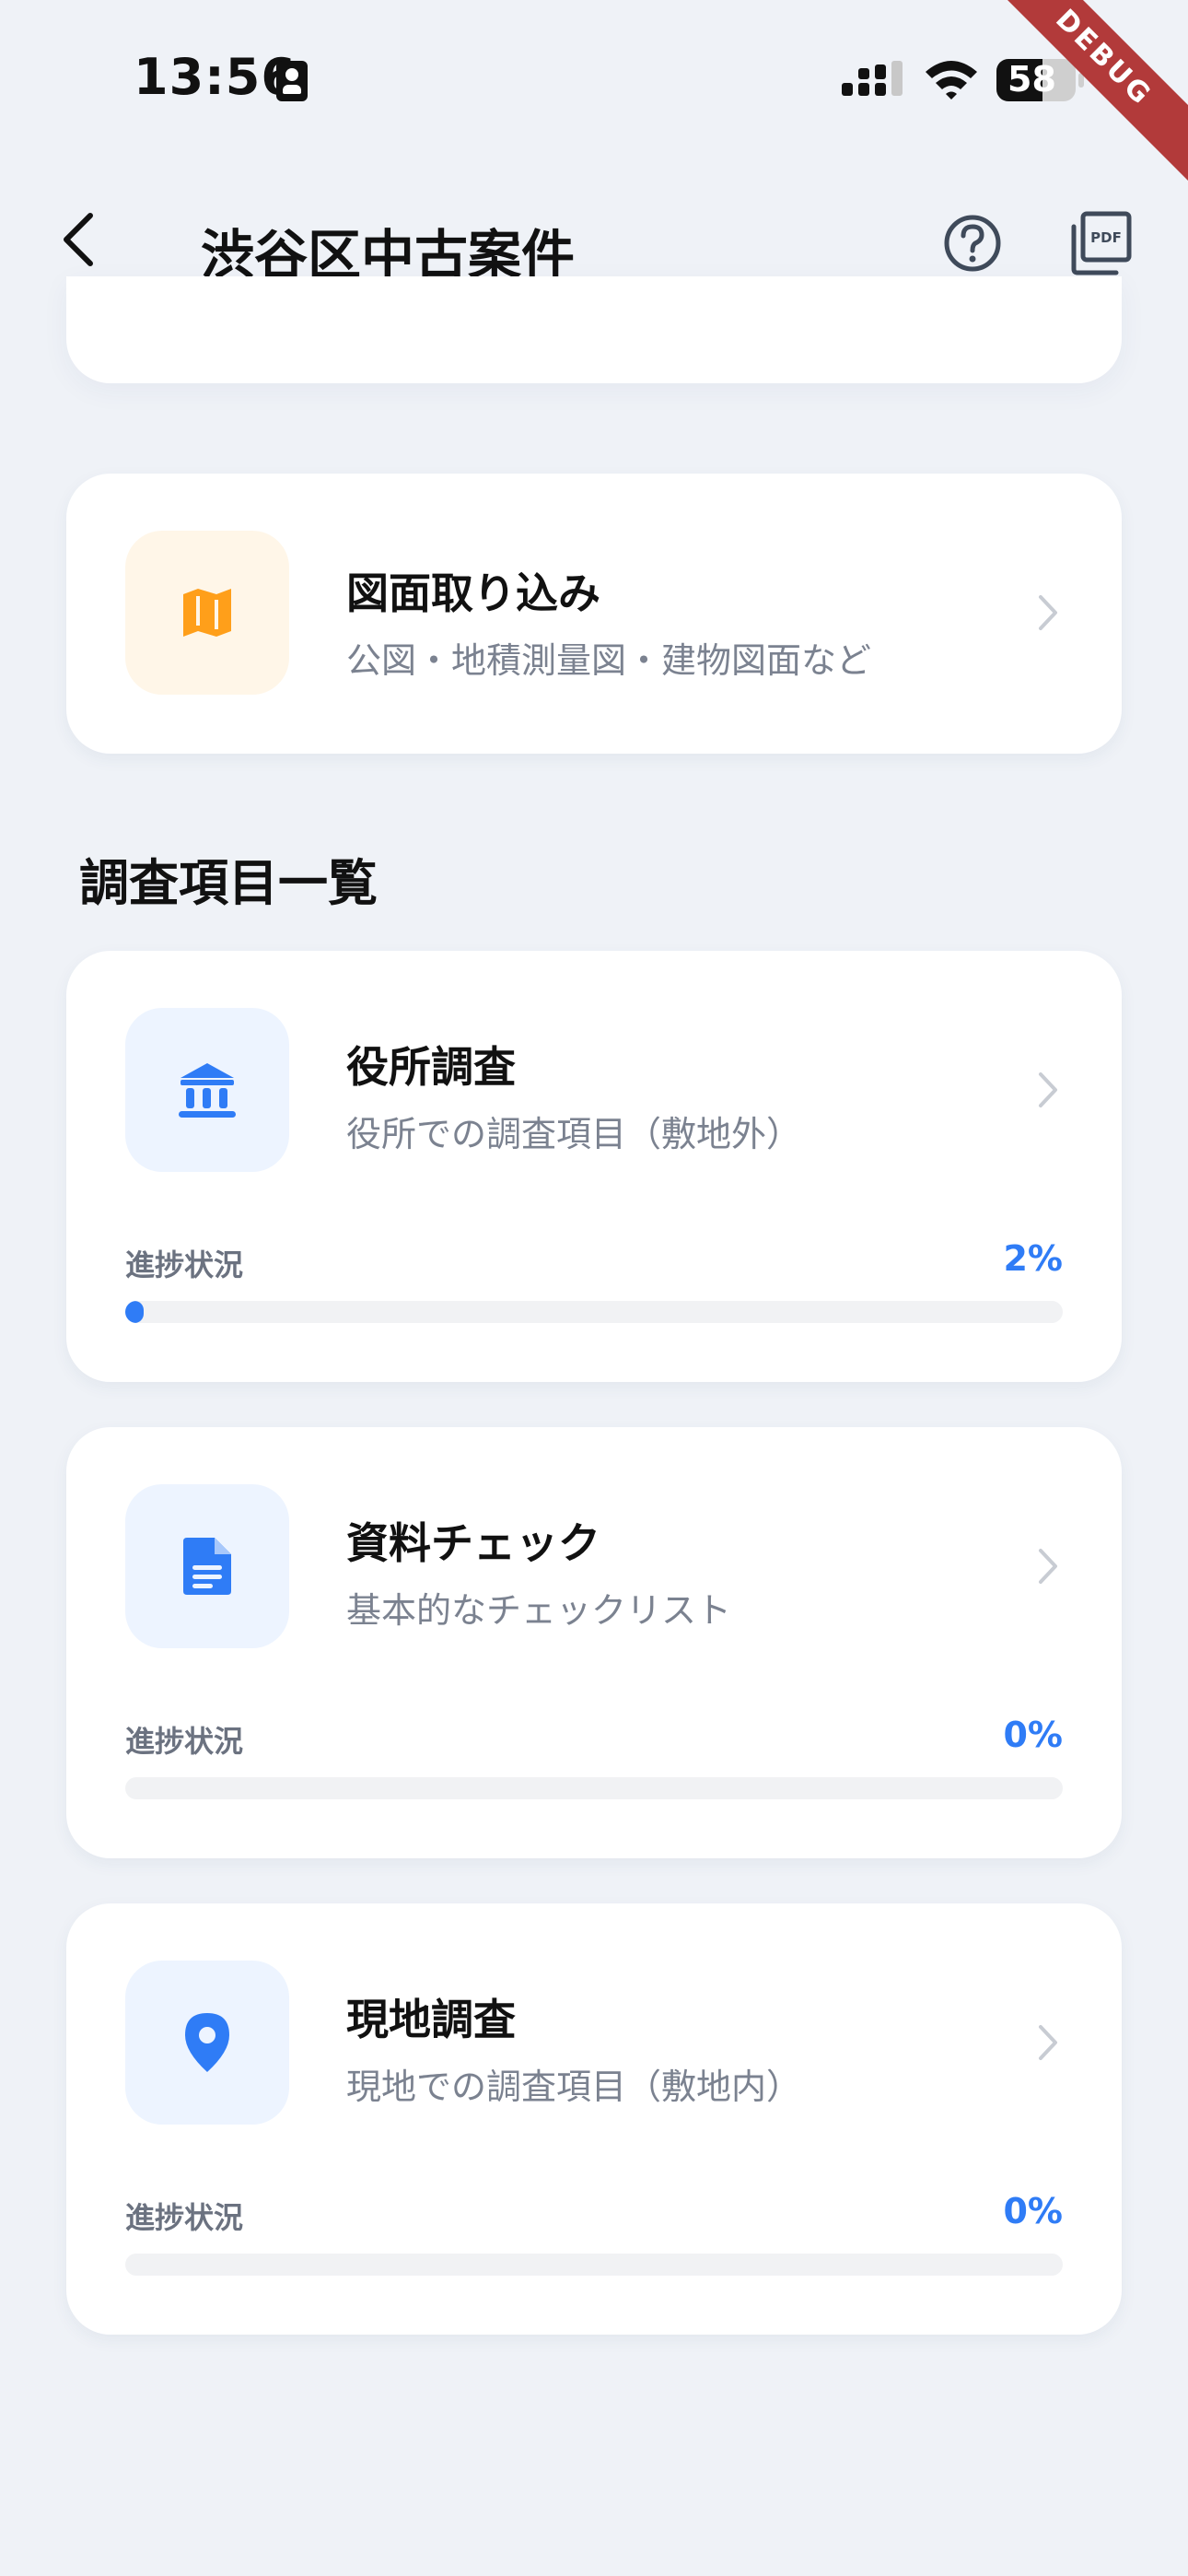 The image size is (1188, 2576). Describe the element at coordinates (1031, 79) in the screenshot. I see `battery-level: 58` at that location.